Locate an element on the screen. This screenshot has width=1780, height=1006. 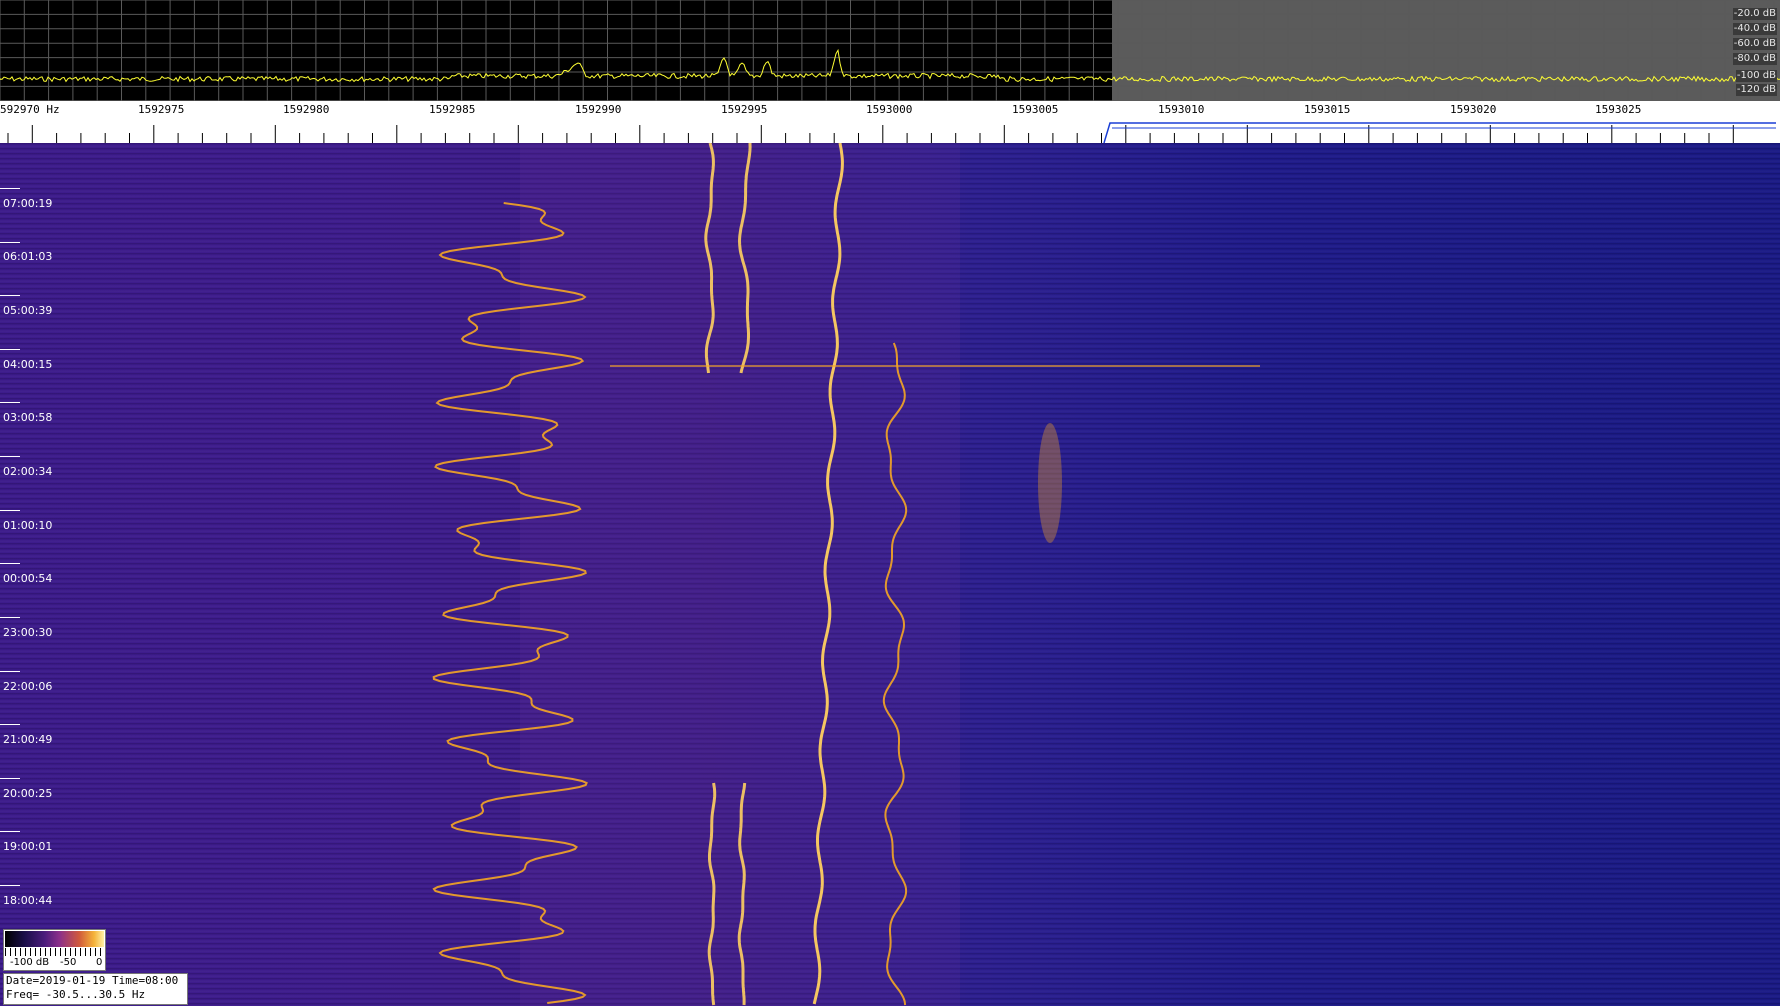
inactive-region is located at coordinates (1446, 50).